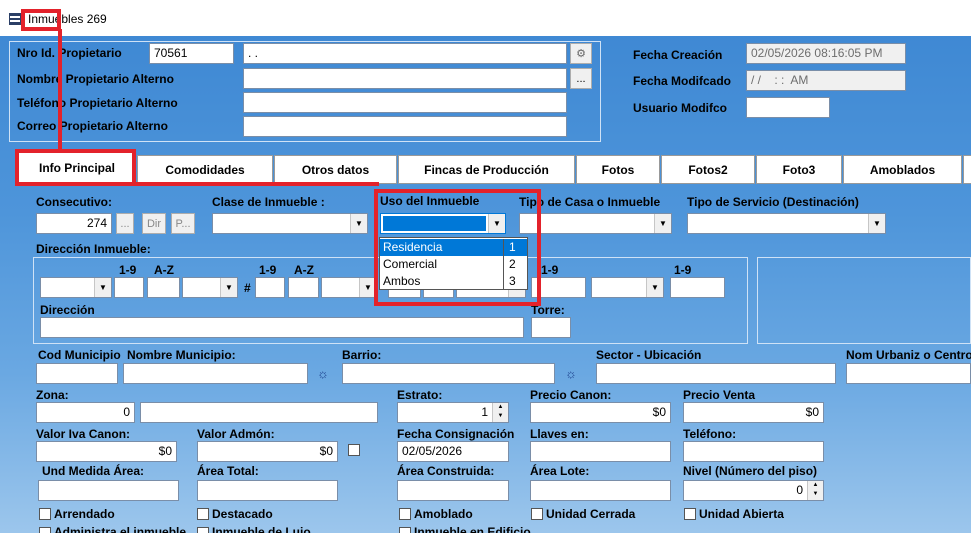 The width and height of the screenshot is (971, 533). Describe the element at coordinates (682, 81) in the screenshot. I see `modified-label: Fecha Modifcado` at that location.